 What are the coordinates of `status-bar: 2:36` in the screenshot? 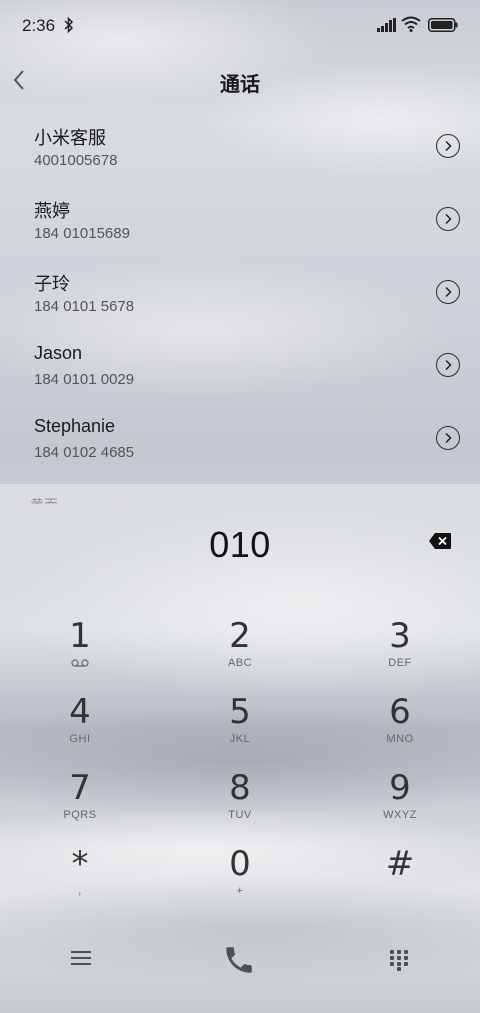 It's located at (240, 26).